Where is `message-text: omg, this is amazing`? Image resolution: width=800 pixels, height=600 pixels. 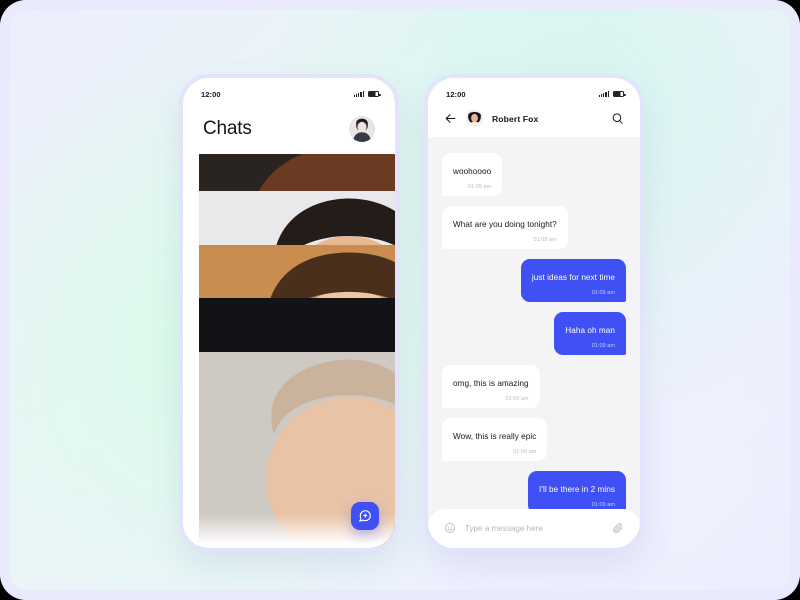
message-text: omg, this is amazing is located at coordinates (491, 383).